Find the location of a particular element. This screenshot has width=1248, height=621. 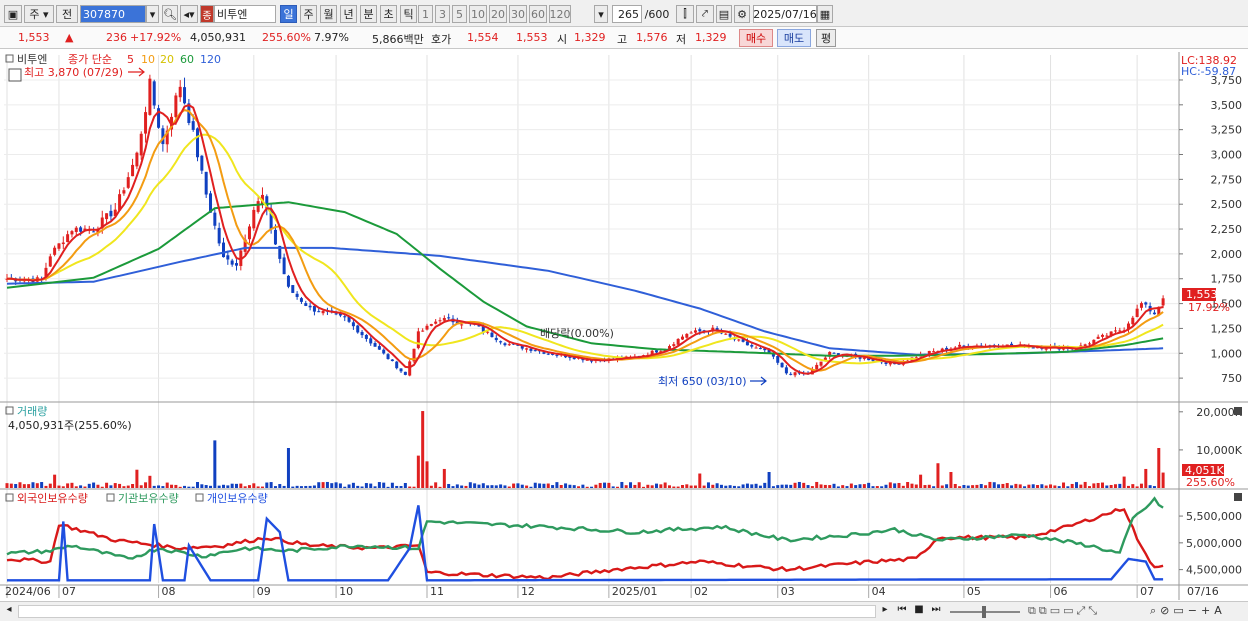

draw-icon: ⤤ is located at coordinates (705, 14).